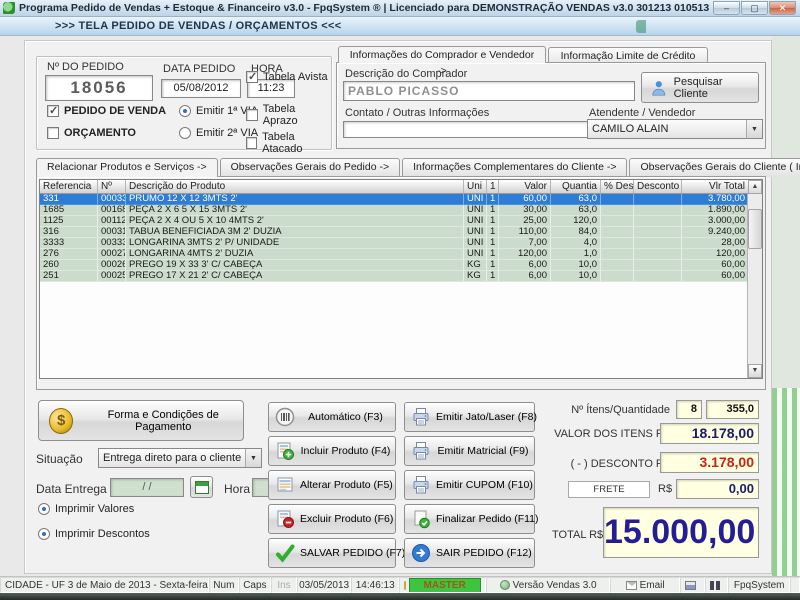 This screenshot has height=600, width=800. Describe the element at coordinates (675, 129) in the screenshot. I see `atendente-combobox: CAMILO ALAIN ▼` at that location.